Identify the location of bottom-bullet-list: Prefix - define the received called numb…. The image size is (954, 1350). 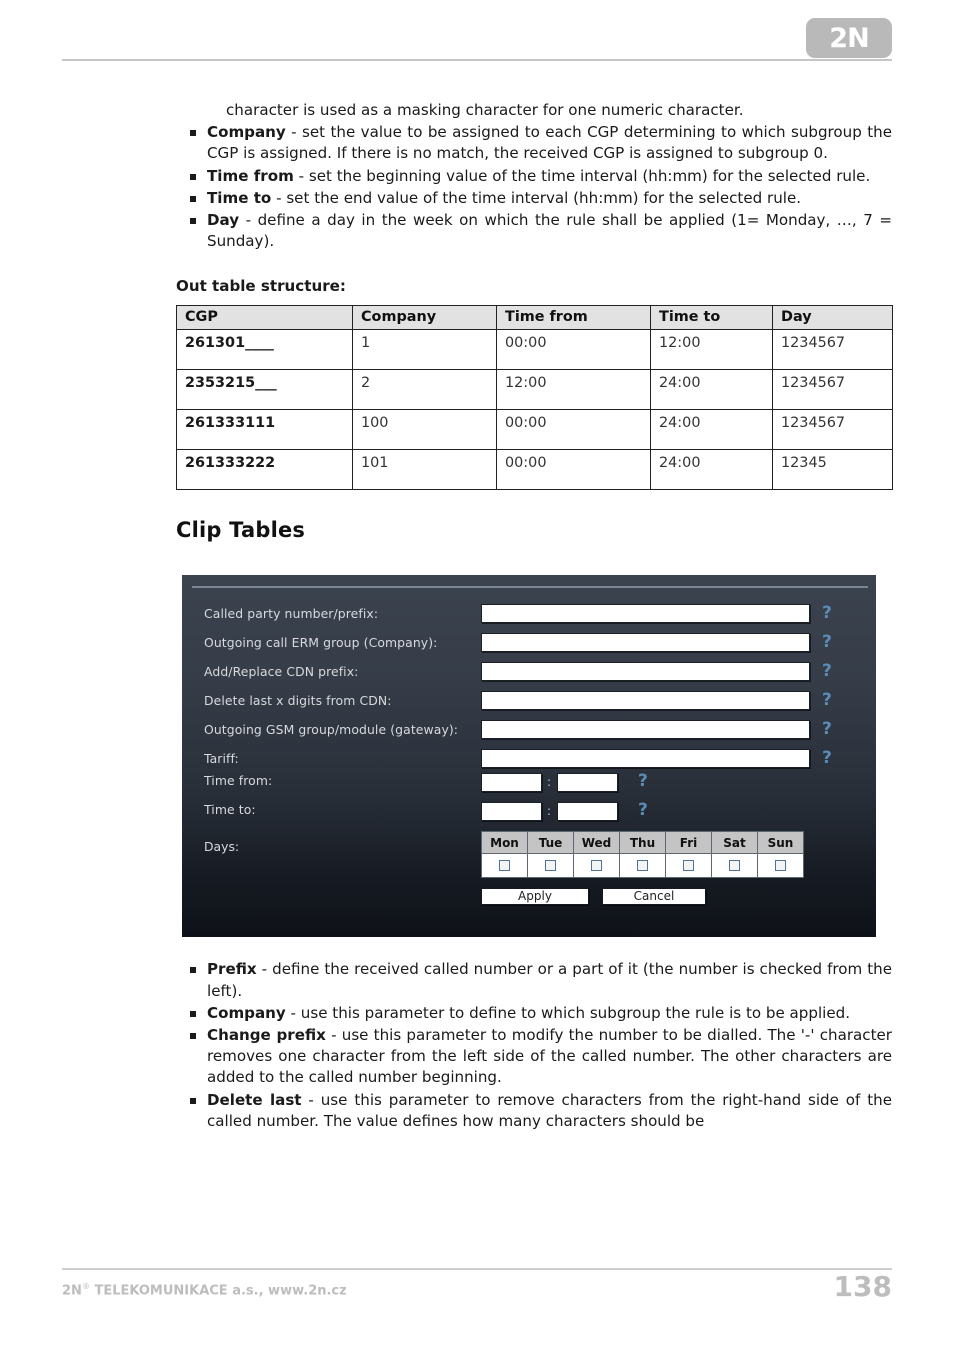
(534, 1045).